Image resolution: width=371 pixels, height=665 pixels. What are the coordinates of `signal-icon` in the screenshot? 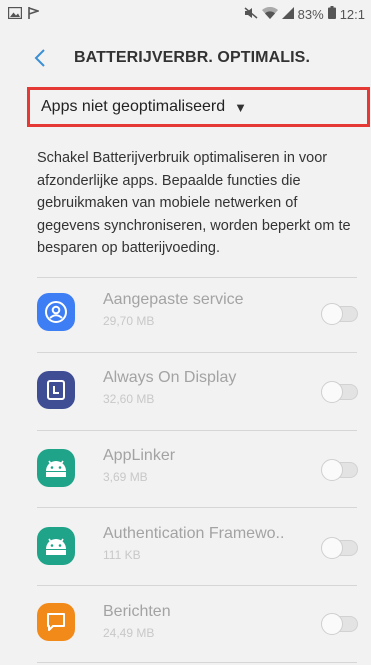 It's located at (287, 14).